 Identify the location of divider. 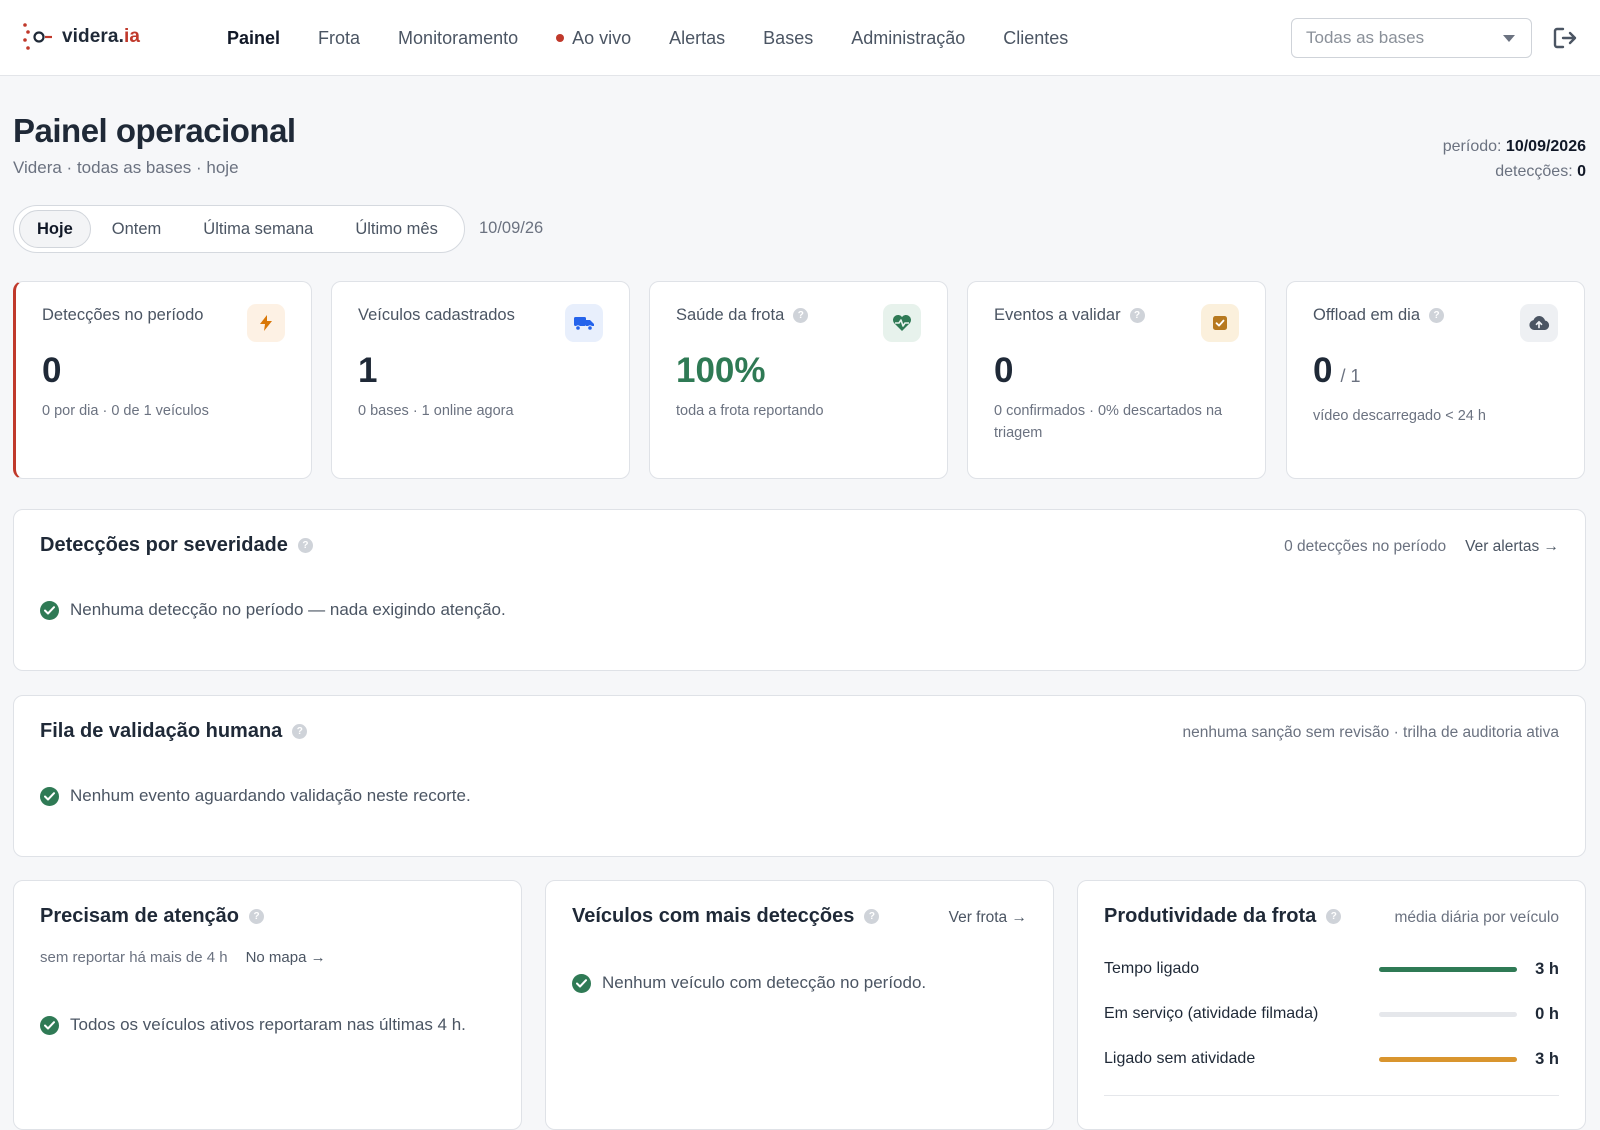
(1331, 1095).